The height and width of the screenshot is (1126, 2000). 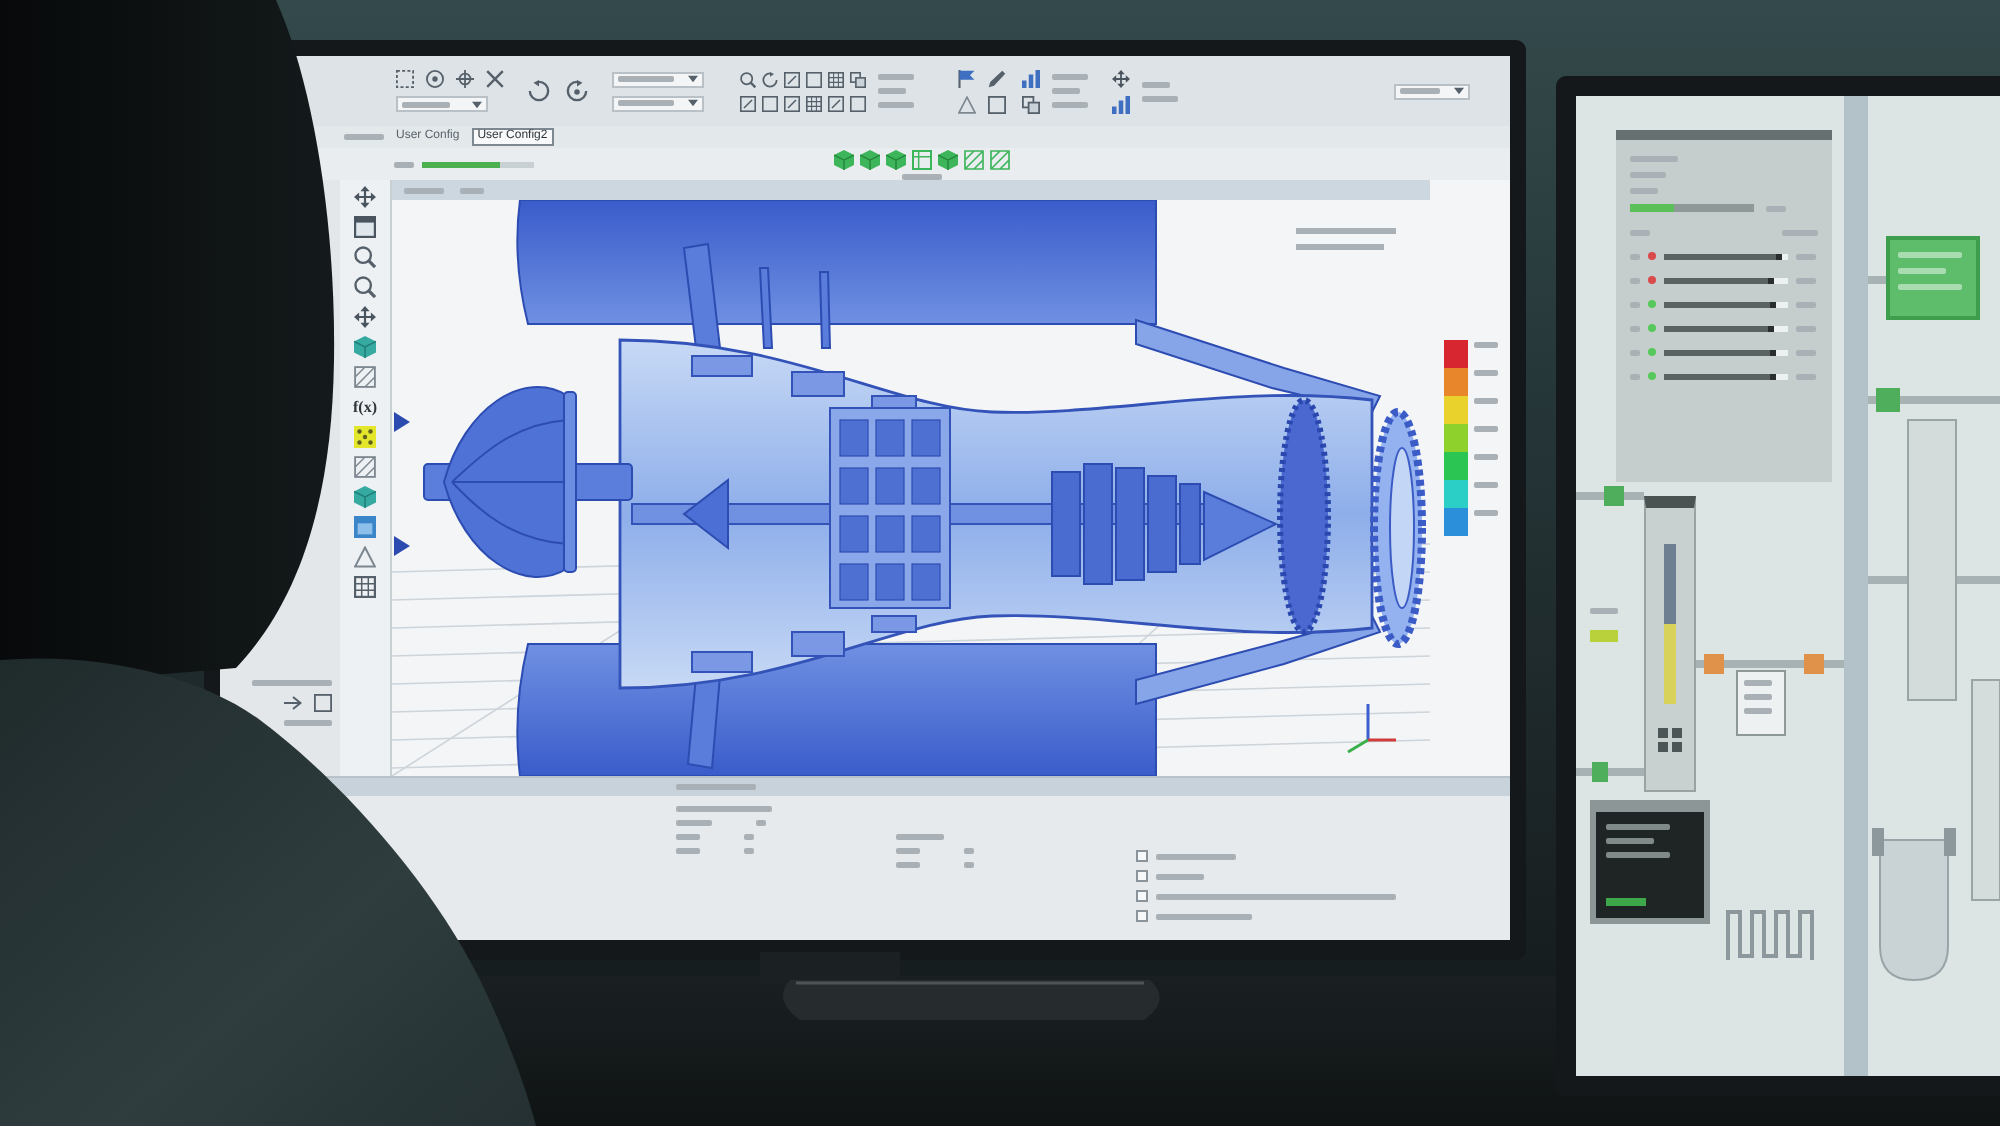 I want to click on dotted-grid-icon, so click(x=365, y=437).